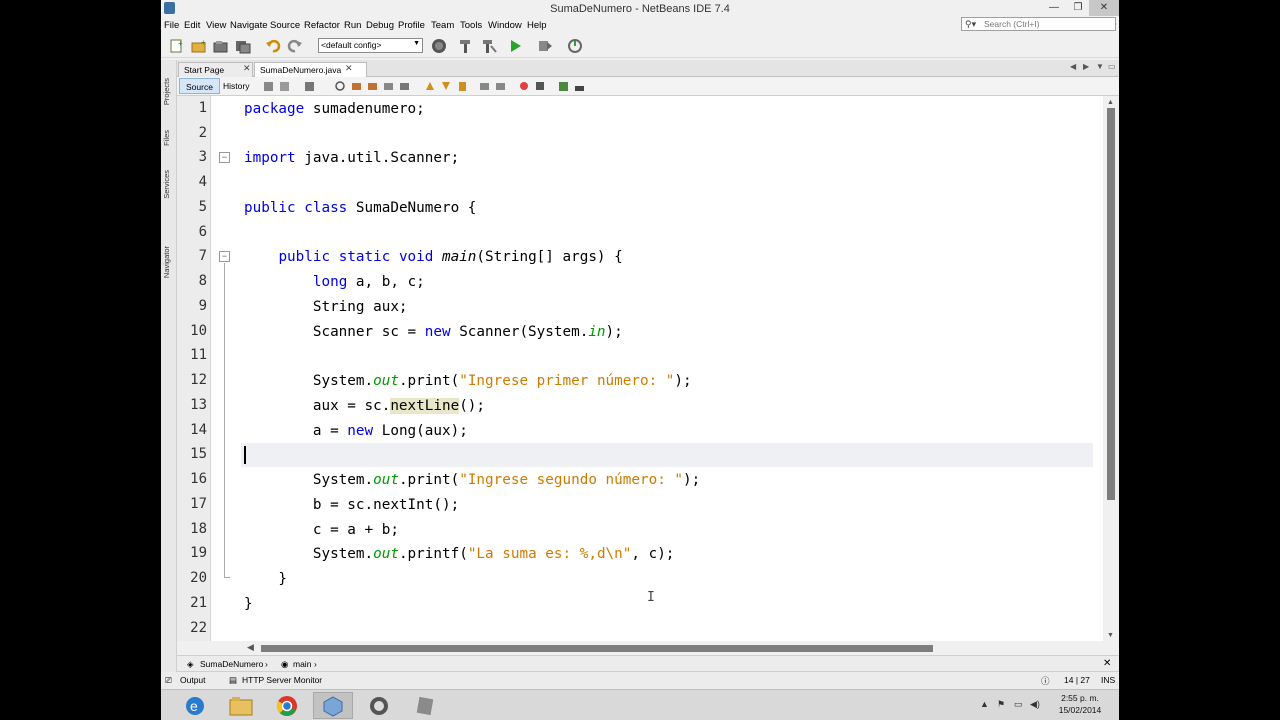 The width and height of the screenshot is (1280, 720). I want to click on toggle-highlight-icon, so click(388, 86).